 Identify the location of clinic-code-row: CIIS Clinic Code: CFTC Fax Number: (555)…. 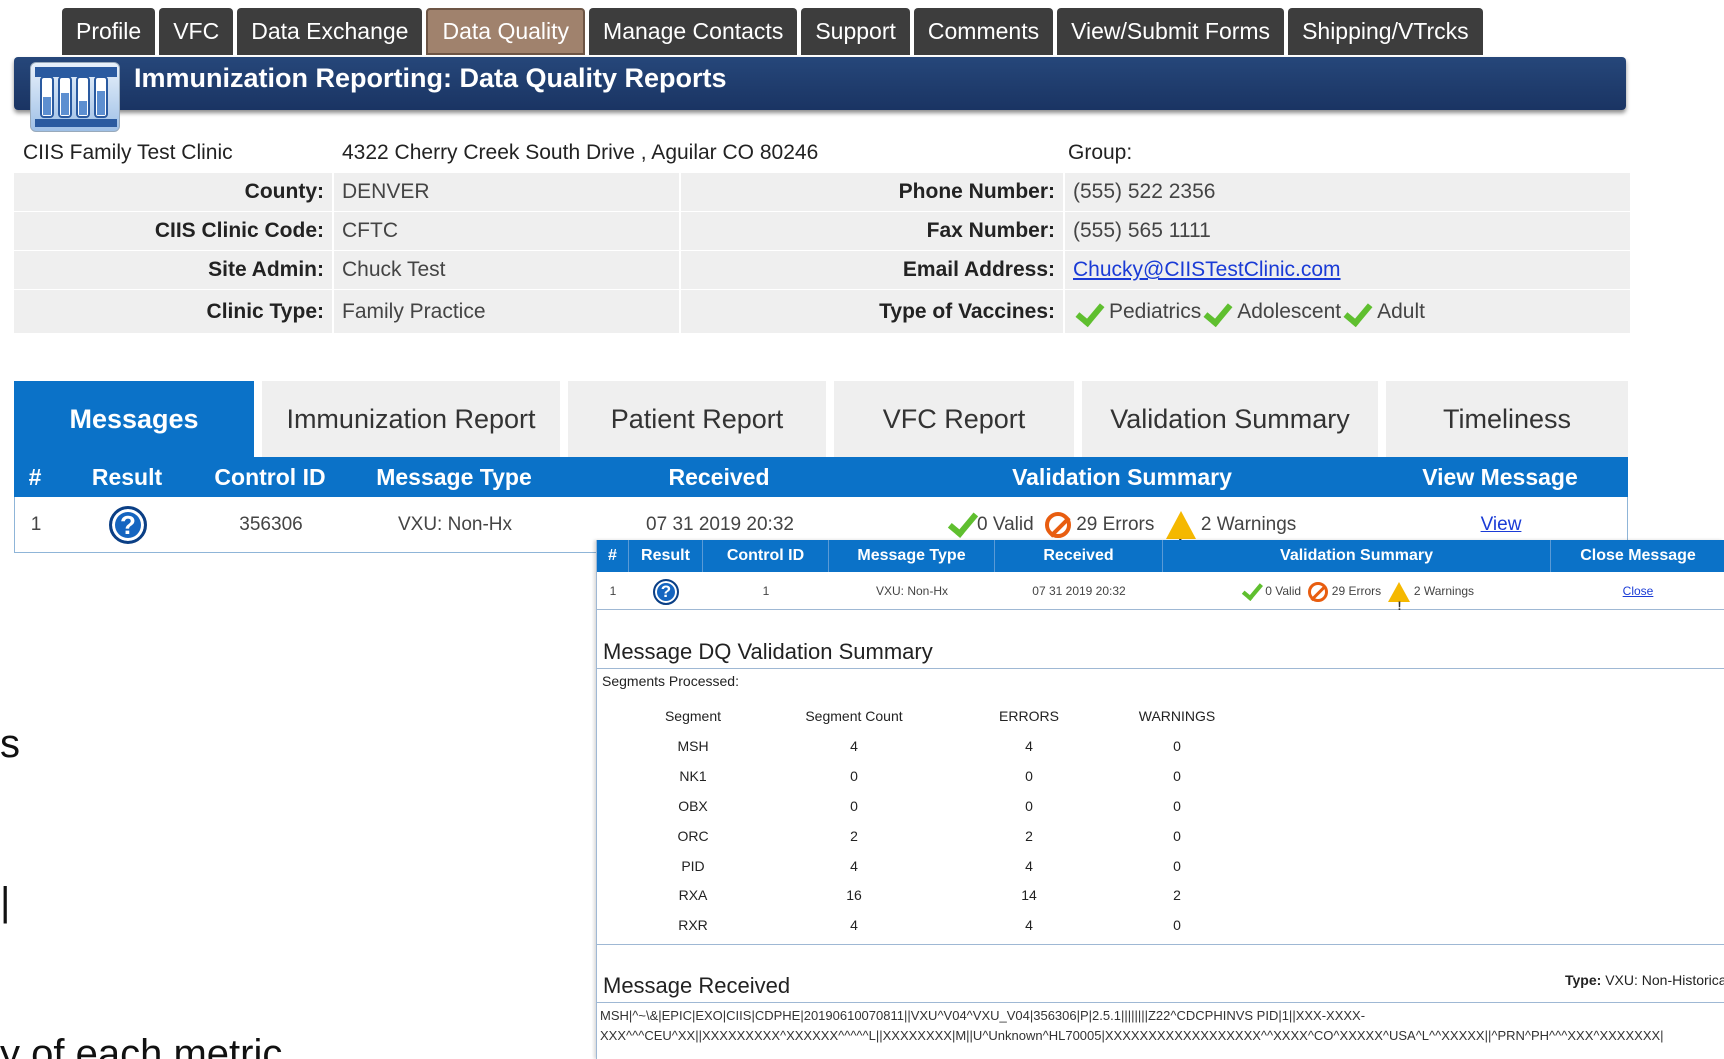
(822, 231).